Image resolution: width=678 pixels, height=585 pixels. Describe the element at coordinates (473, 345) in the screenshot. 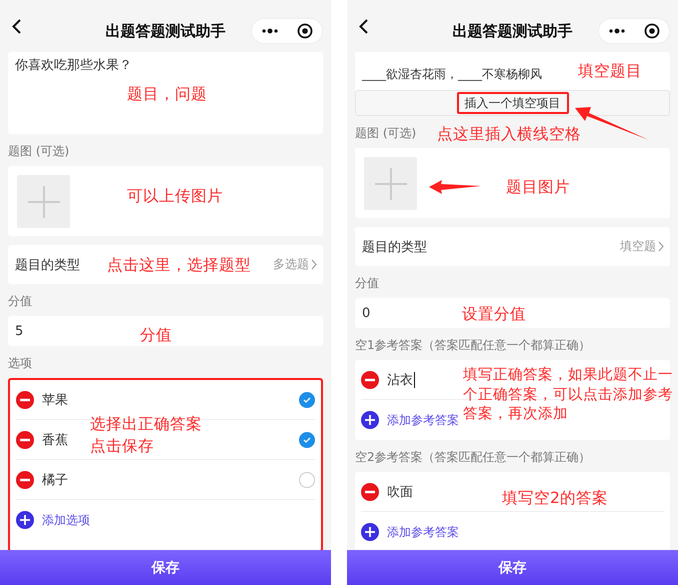

I see `section-label: 空1参考答案（答案匹配任意一个都算正确）` at that location.